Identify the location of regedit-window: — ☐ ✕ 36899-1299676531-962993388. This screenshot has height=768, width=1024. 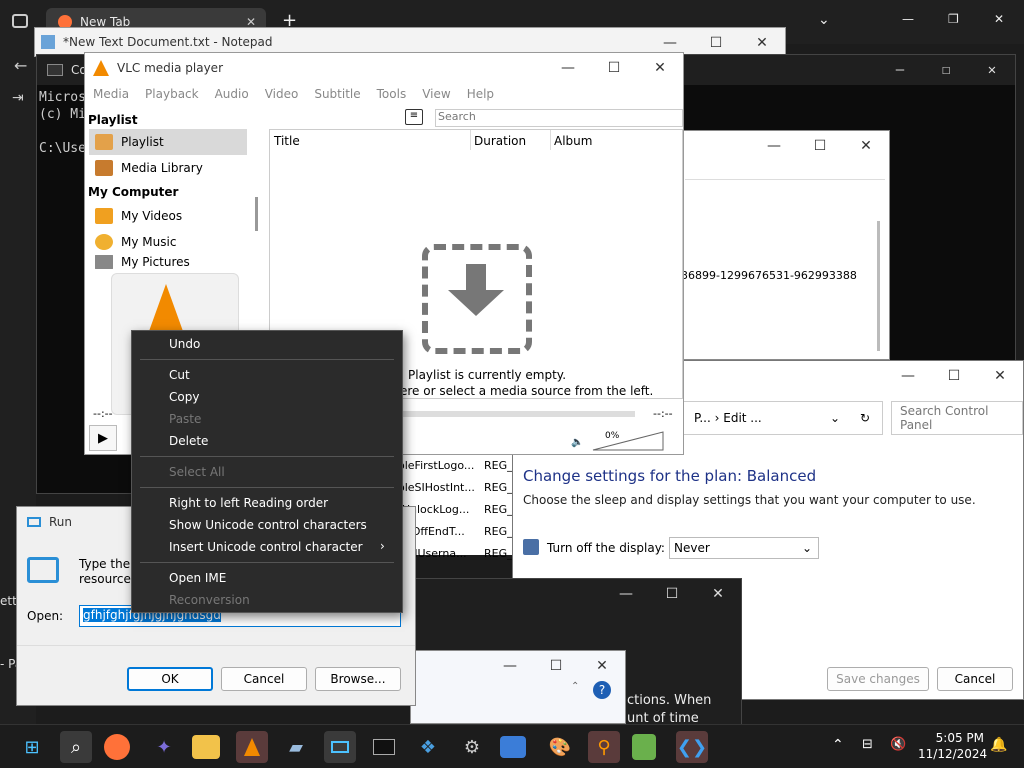
(785, 245).